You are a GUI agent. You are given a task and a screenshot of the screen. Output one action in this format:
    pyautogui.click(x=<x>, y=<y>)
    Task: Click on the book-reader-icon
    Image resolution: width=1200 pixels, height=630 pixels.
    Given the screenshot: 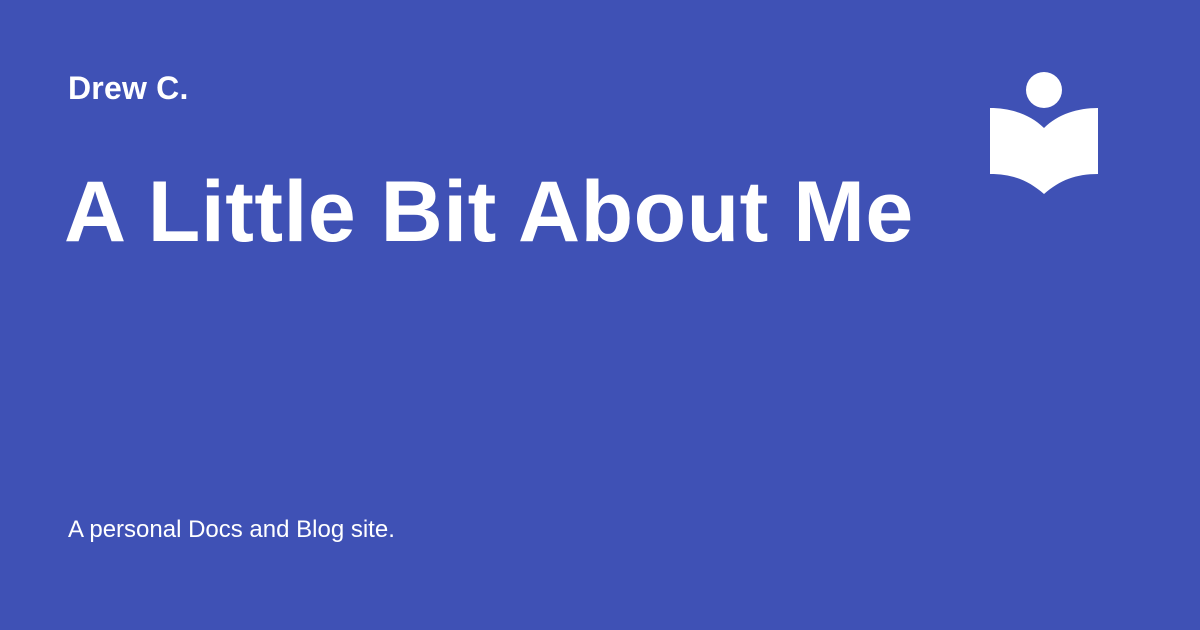 What is the action you would take?
    pyautogui.click(x=1044, y=133)
    